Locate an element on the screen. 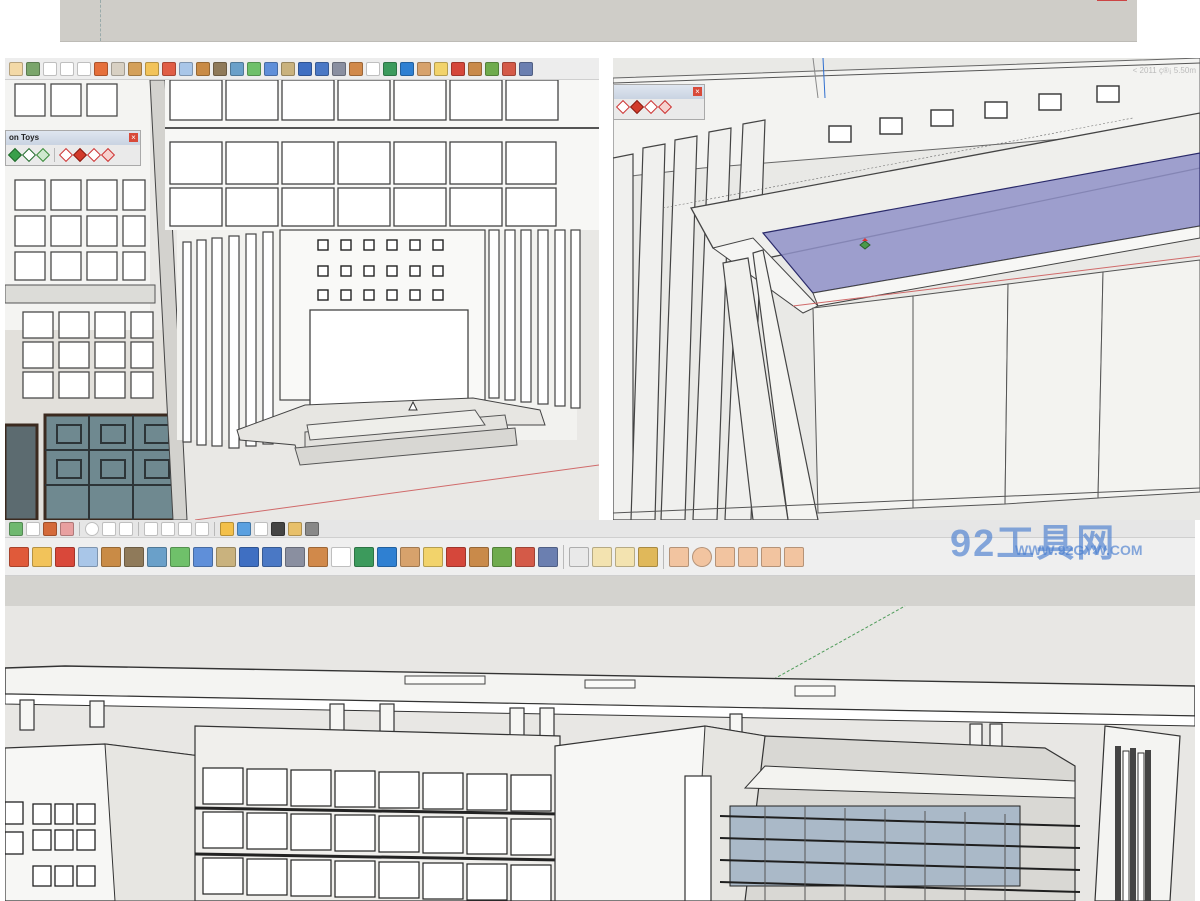 The height and width of the screenshot is (901, 1200). sofa-icon is located at coordinates (794, 556).